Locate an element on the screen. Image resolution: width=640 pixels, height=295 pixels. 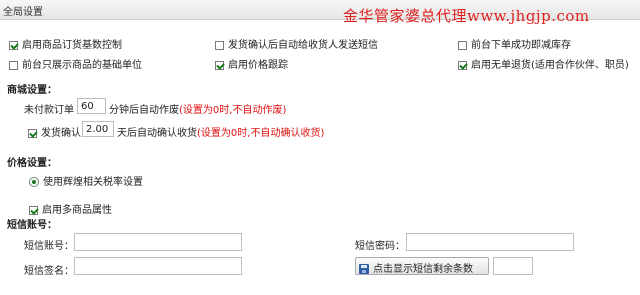
tax-rate-label: 使用辉煌相关税率设置 is located at coordinates (93, 182).